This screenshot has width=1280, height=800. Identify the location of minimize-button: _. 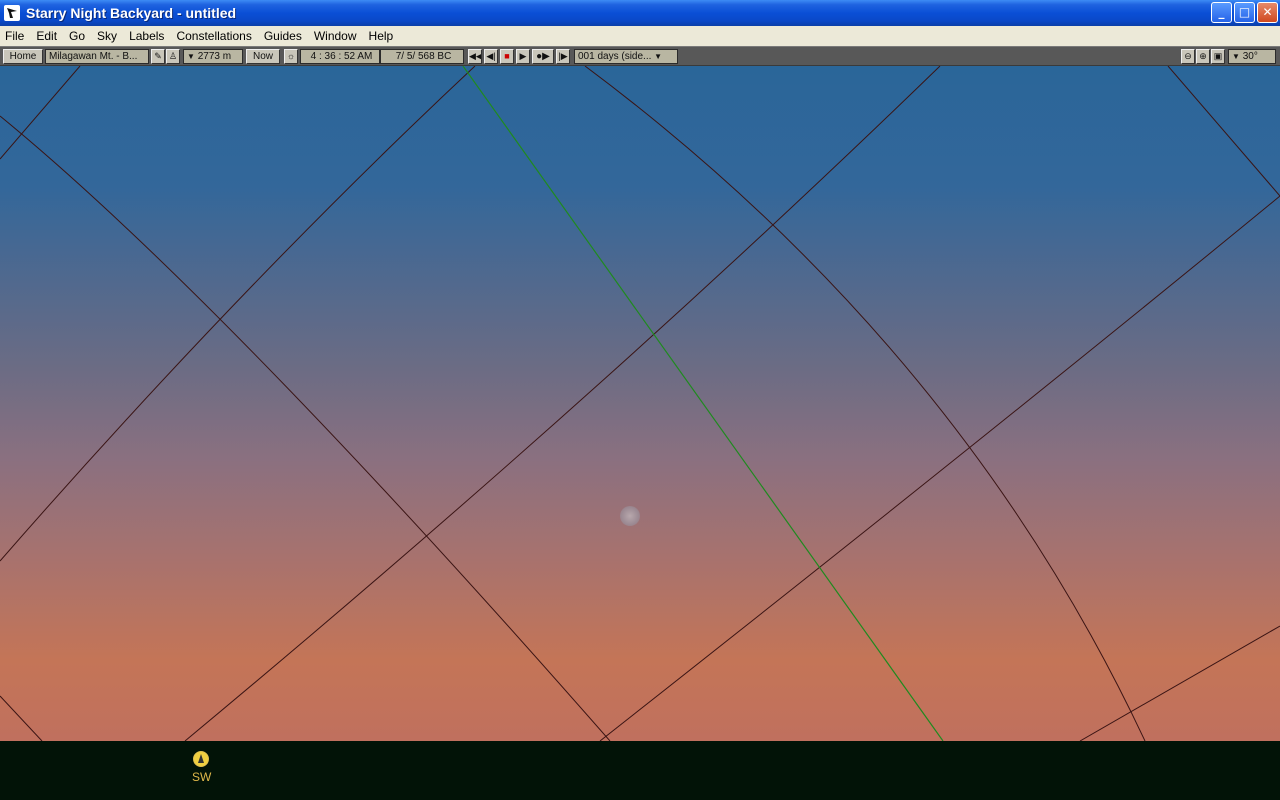
(1221, 12).